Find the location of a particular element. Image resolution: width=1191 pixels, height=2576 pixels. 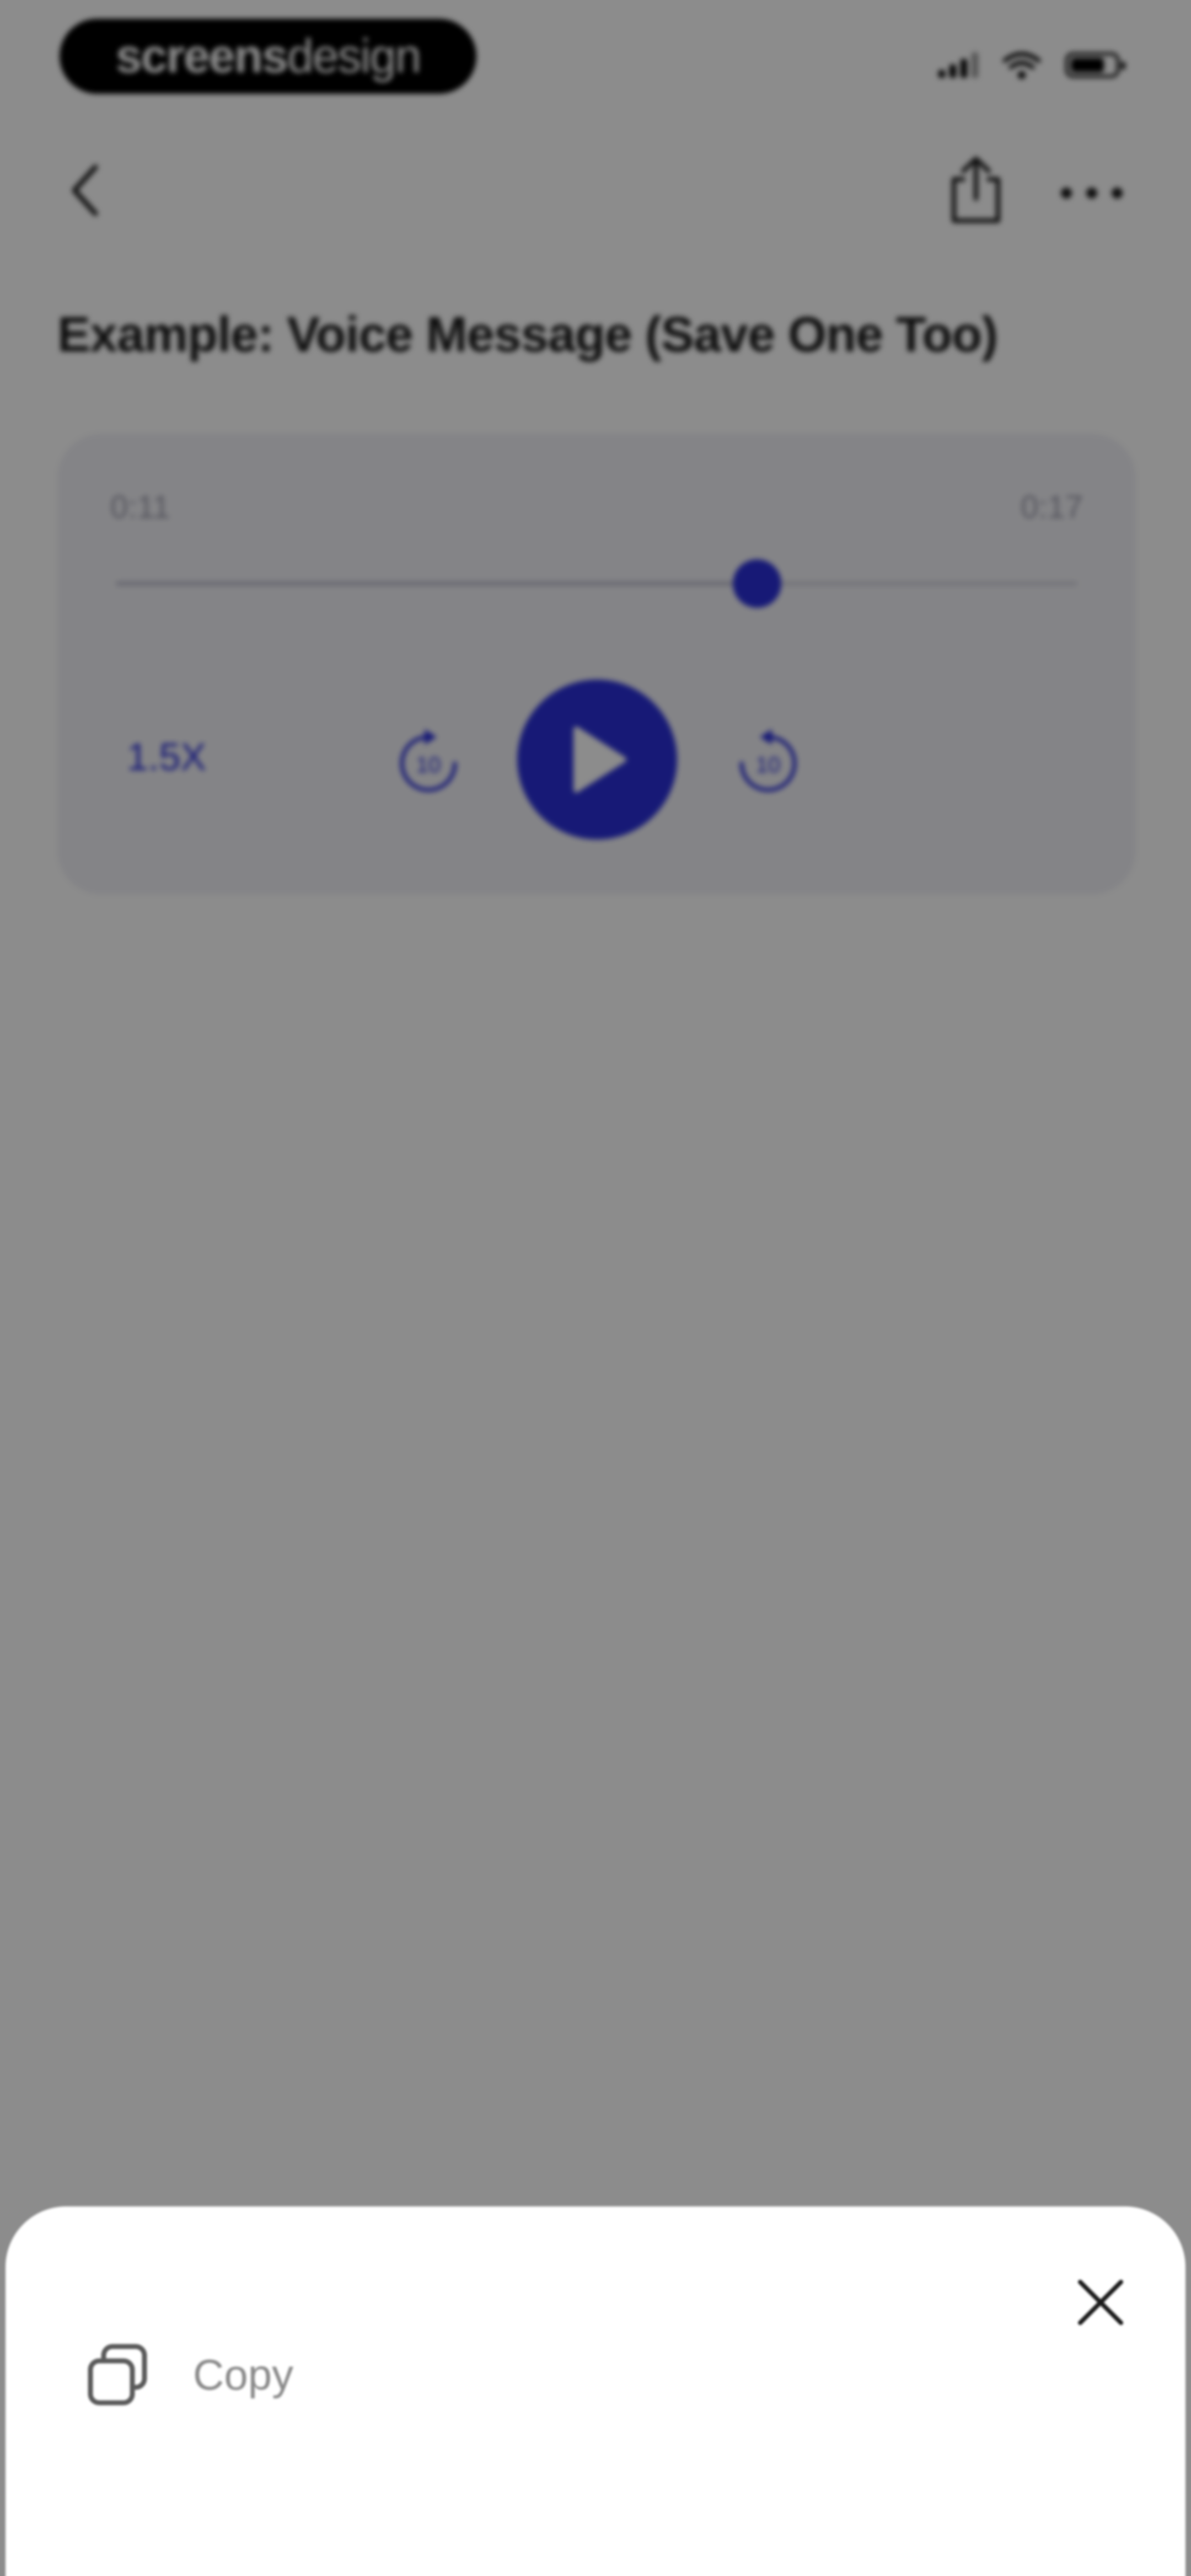

close-sheet-button is located at coordinates (1100, 2302).